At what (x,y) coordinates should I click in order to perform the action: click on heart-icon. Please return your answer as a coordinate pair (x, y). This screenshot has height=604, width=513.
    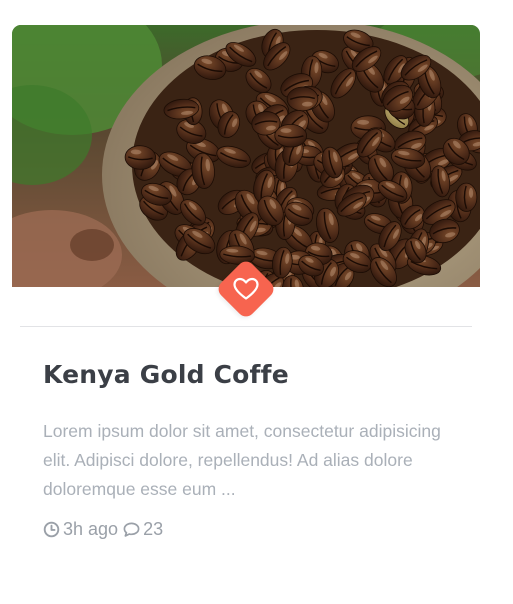
    Looking at the image, I should click on (246, 288).